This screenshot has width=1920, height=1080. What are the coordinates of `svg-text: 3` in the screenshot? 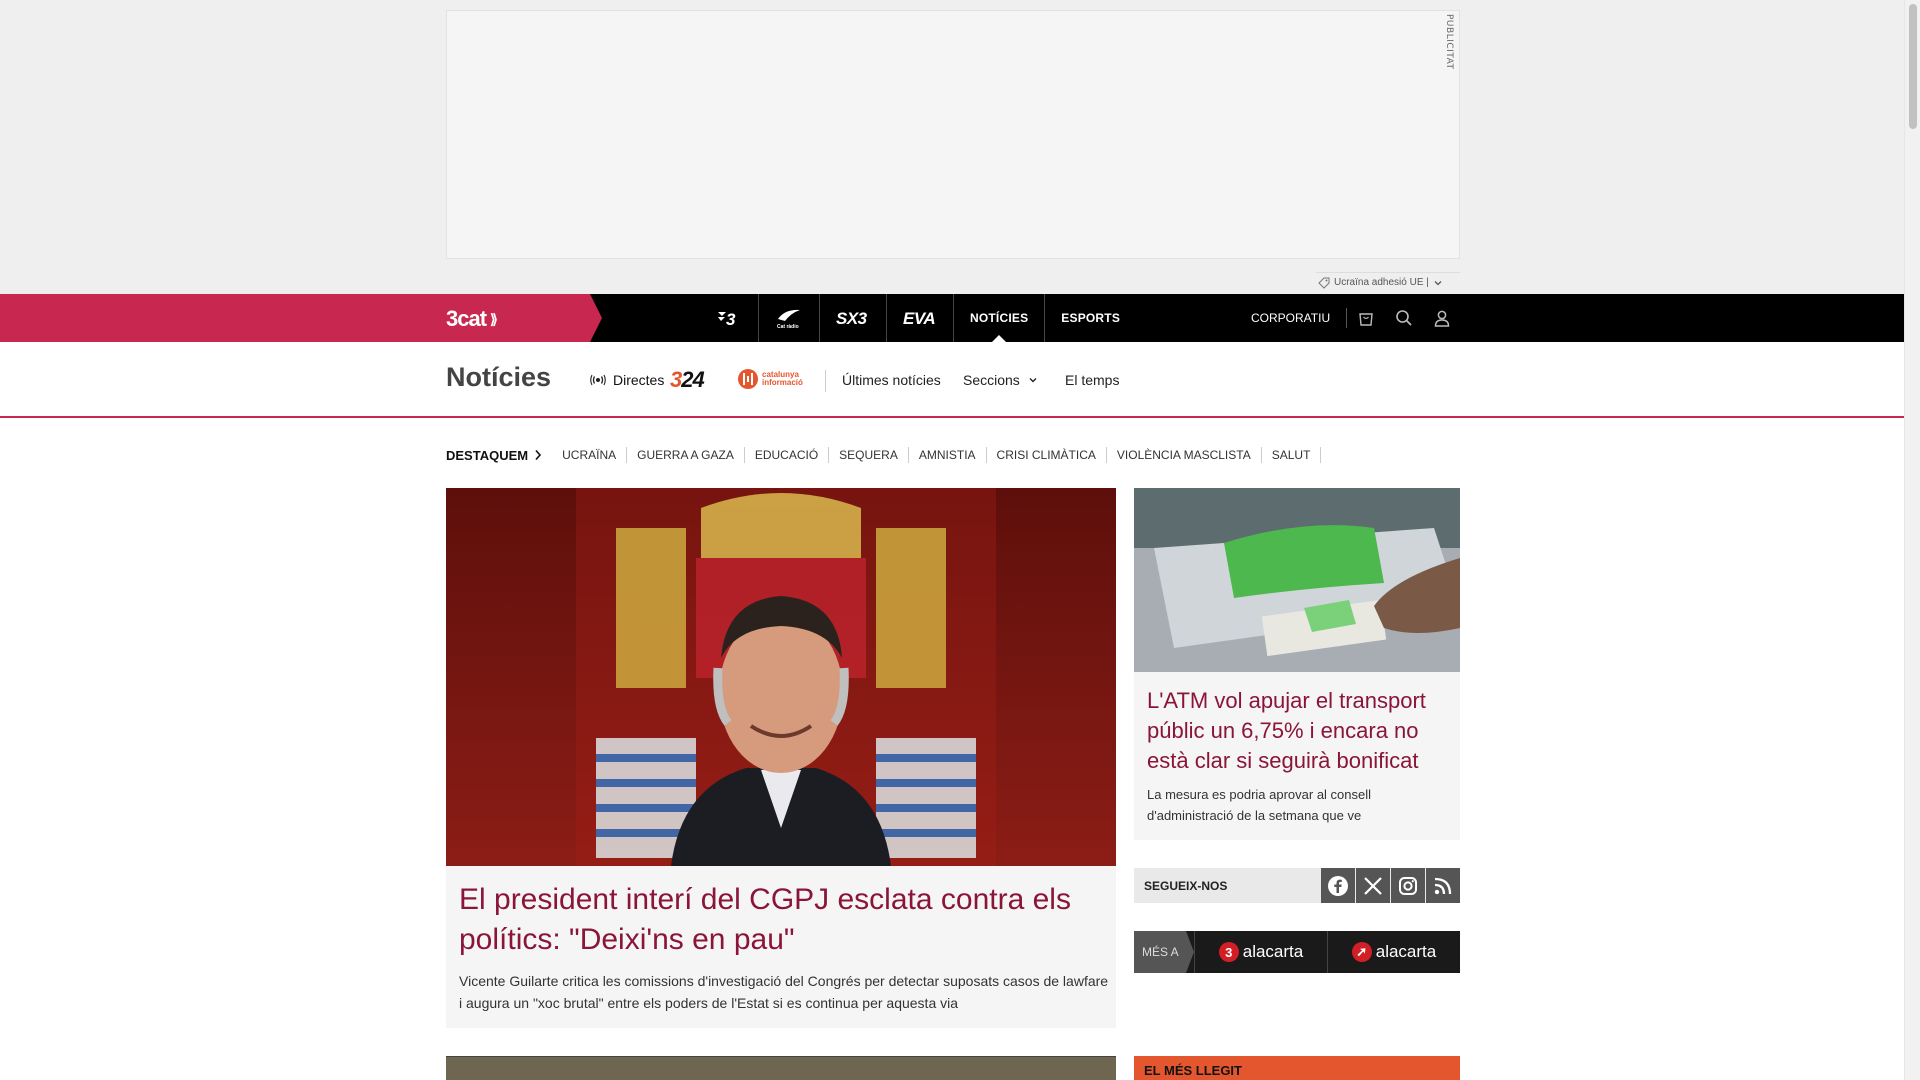 It's located at (731, 319).